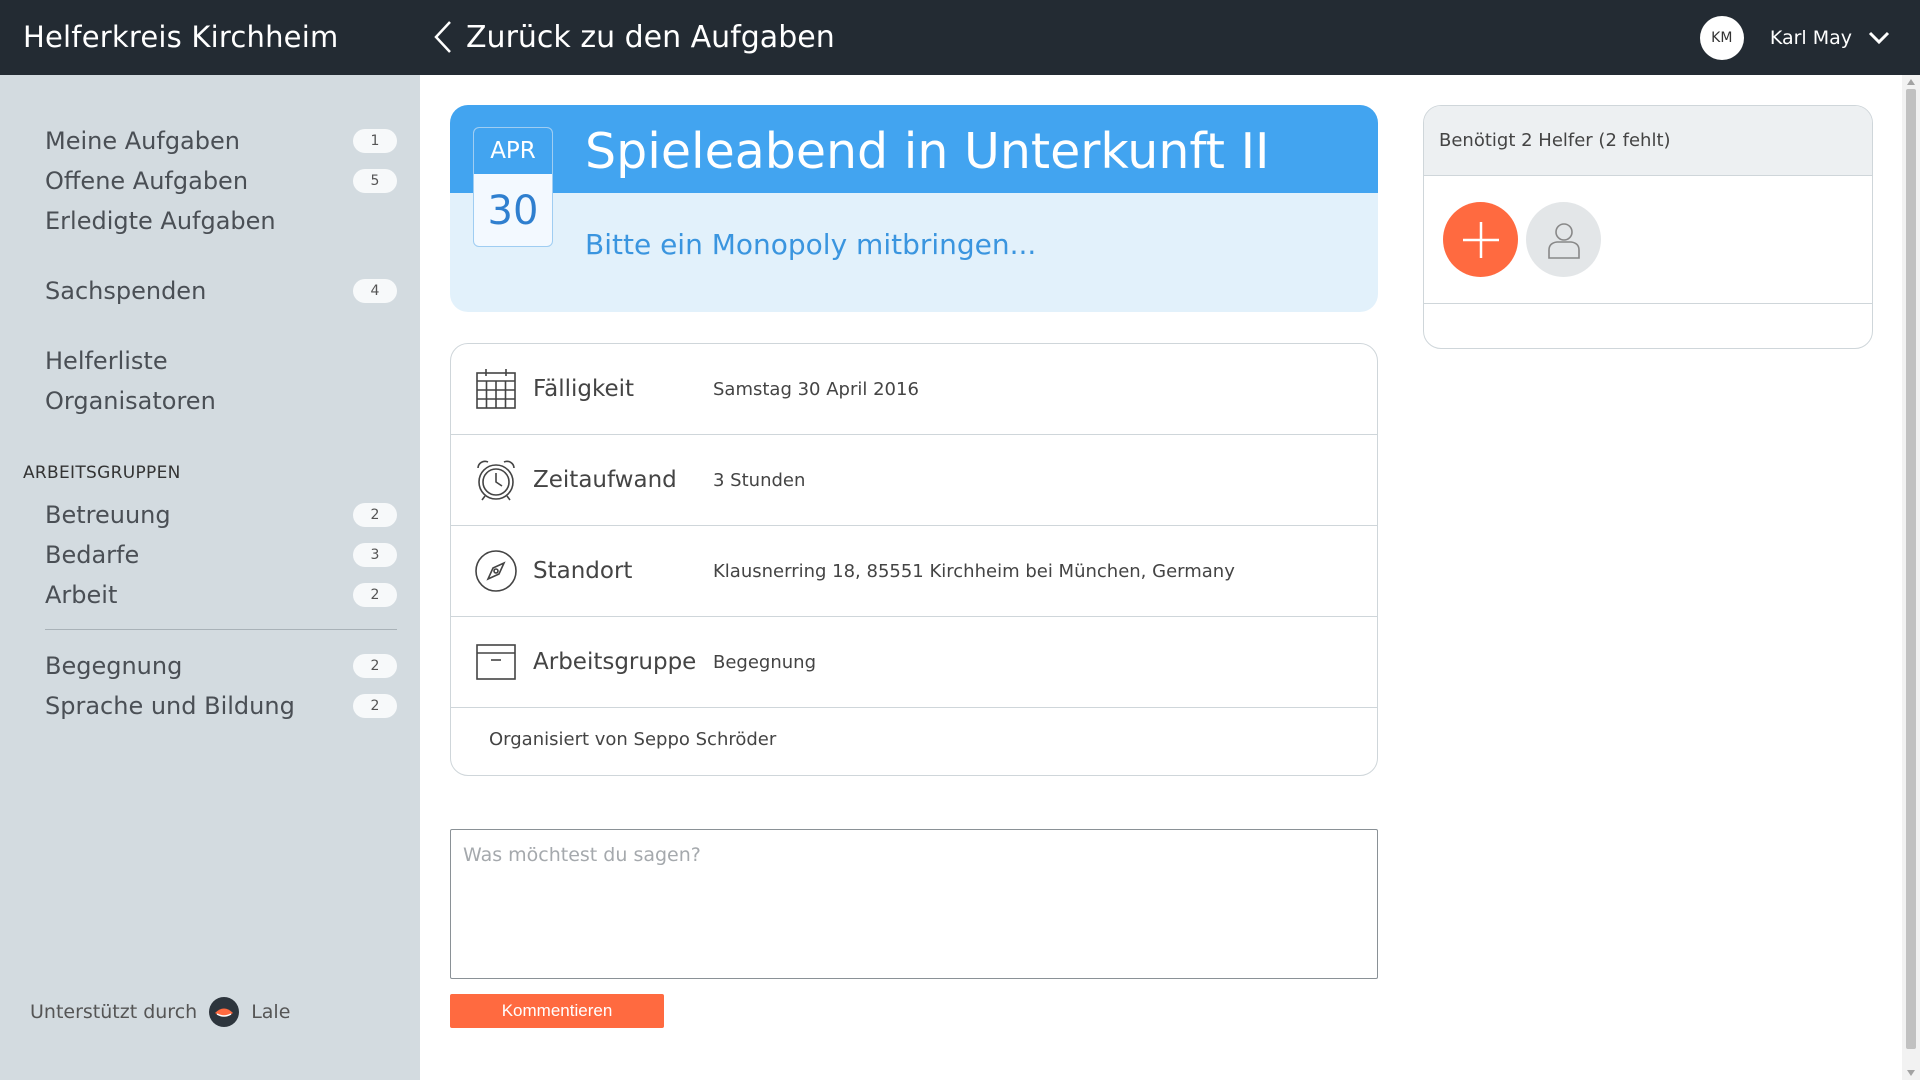 The height and width of the screenshot is (1080, 1920). I want to click on sidebar-item-erledigte-aufgaben: Erledigte Aufgaben, so click(221, 221).